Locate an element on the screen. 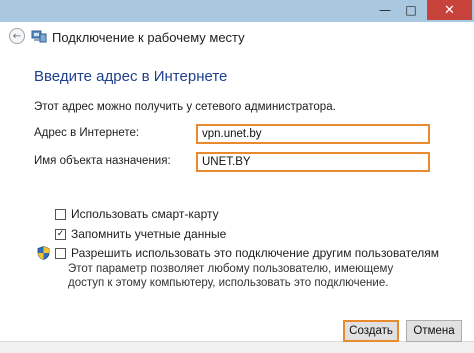 The width and height of the screenshot is (474, 353). destination-name-input is located at coordinates (313, 162).